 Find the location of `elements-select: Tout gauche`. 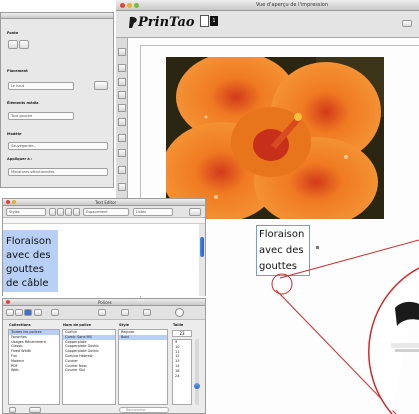

elements-select: Tout gauche is located at coordinates (41, 116).